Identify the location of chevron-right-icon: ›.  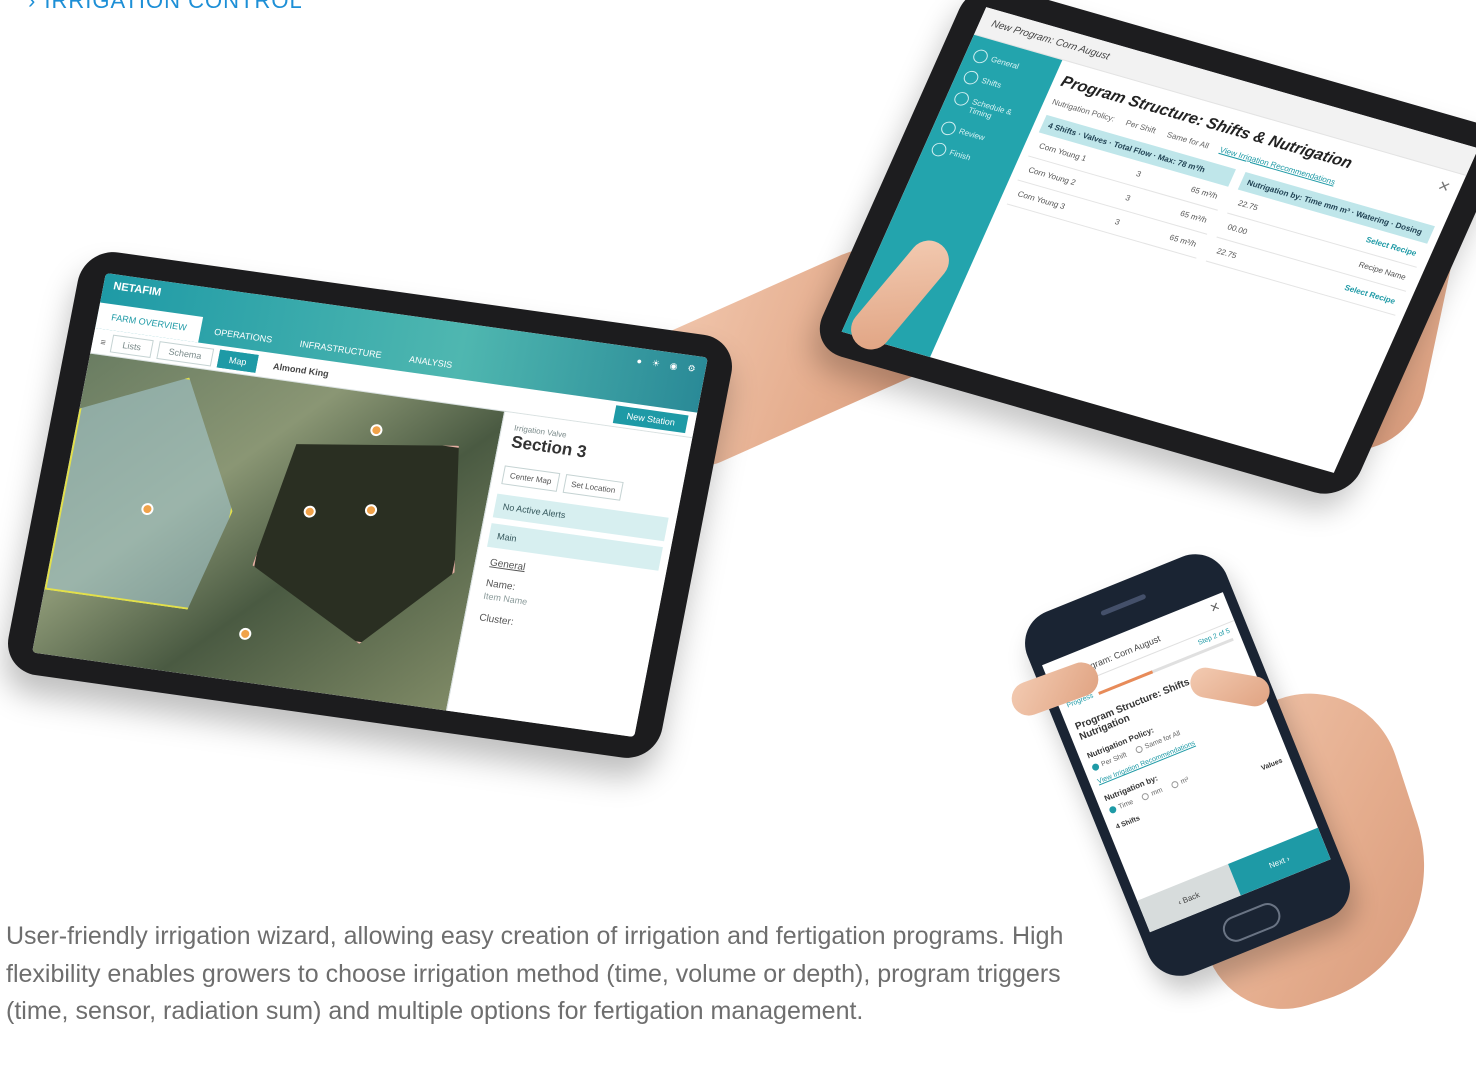
(32, 6).